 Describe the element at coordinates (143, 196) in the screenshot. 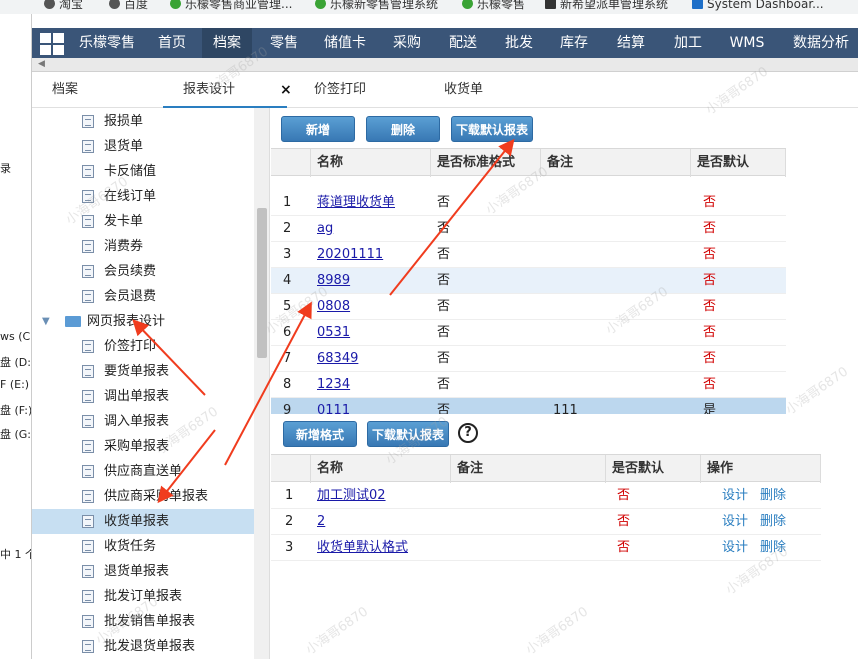

I see `tree-item: 在线订单` at that location.